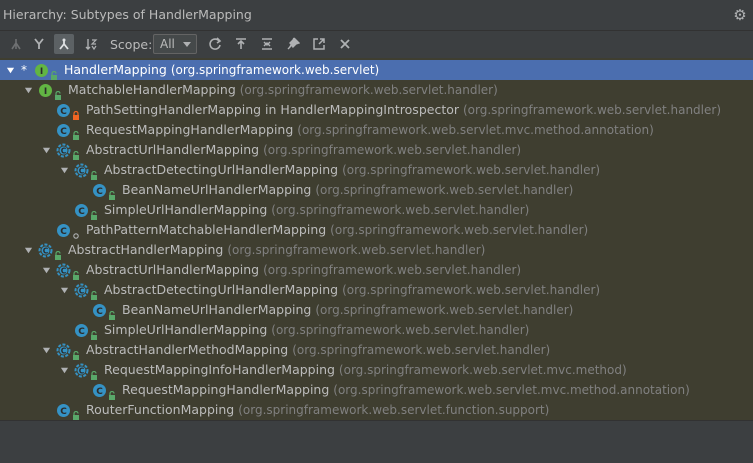 This screenshot has height=463, width=753. I want to click on subtypes-icon, so click(39, 44).